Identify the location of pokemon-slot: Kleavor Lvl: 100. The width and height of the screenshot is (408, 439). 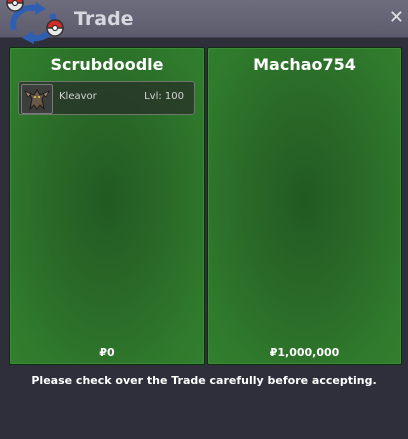
(106, 98).